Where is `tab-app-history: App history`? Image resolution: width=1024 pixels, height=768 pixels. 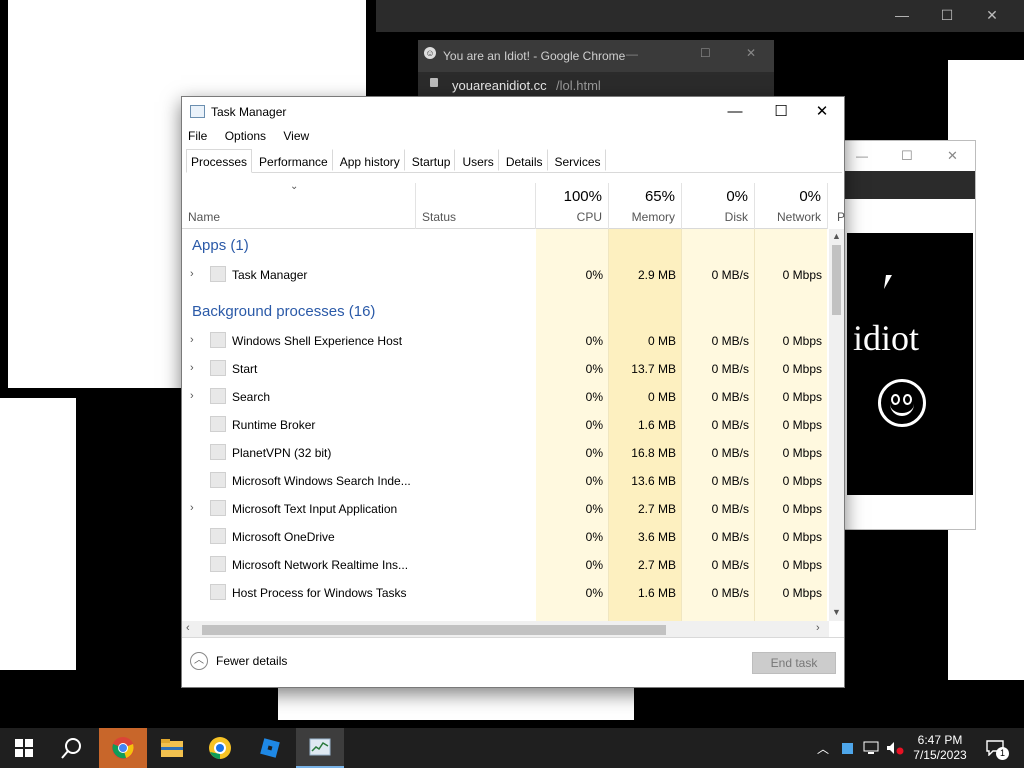 tab-app-history: App history is located at coordinates (370, 160).